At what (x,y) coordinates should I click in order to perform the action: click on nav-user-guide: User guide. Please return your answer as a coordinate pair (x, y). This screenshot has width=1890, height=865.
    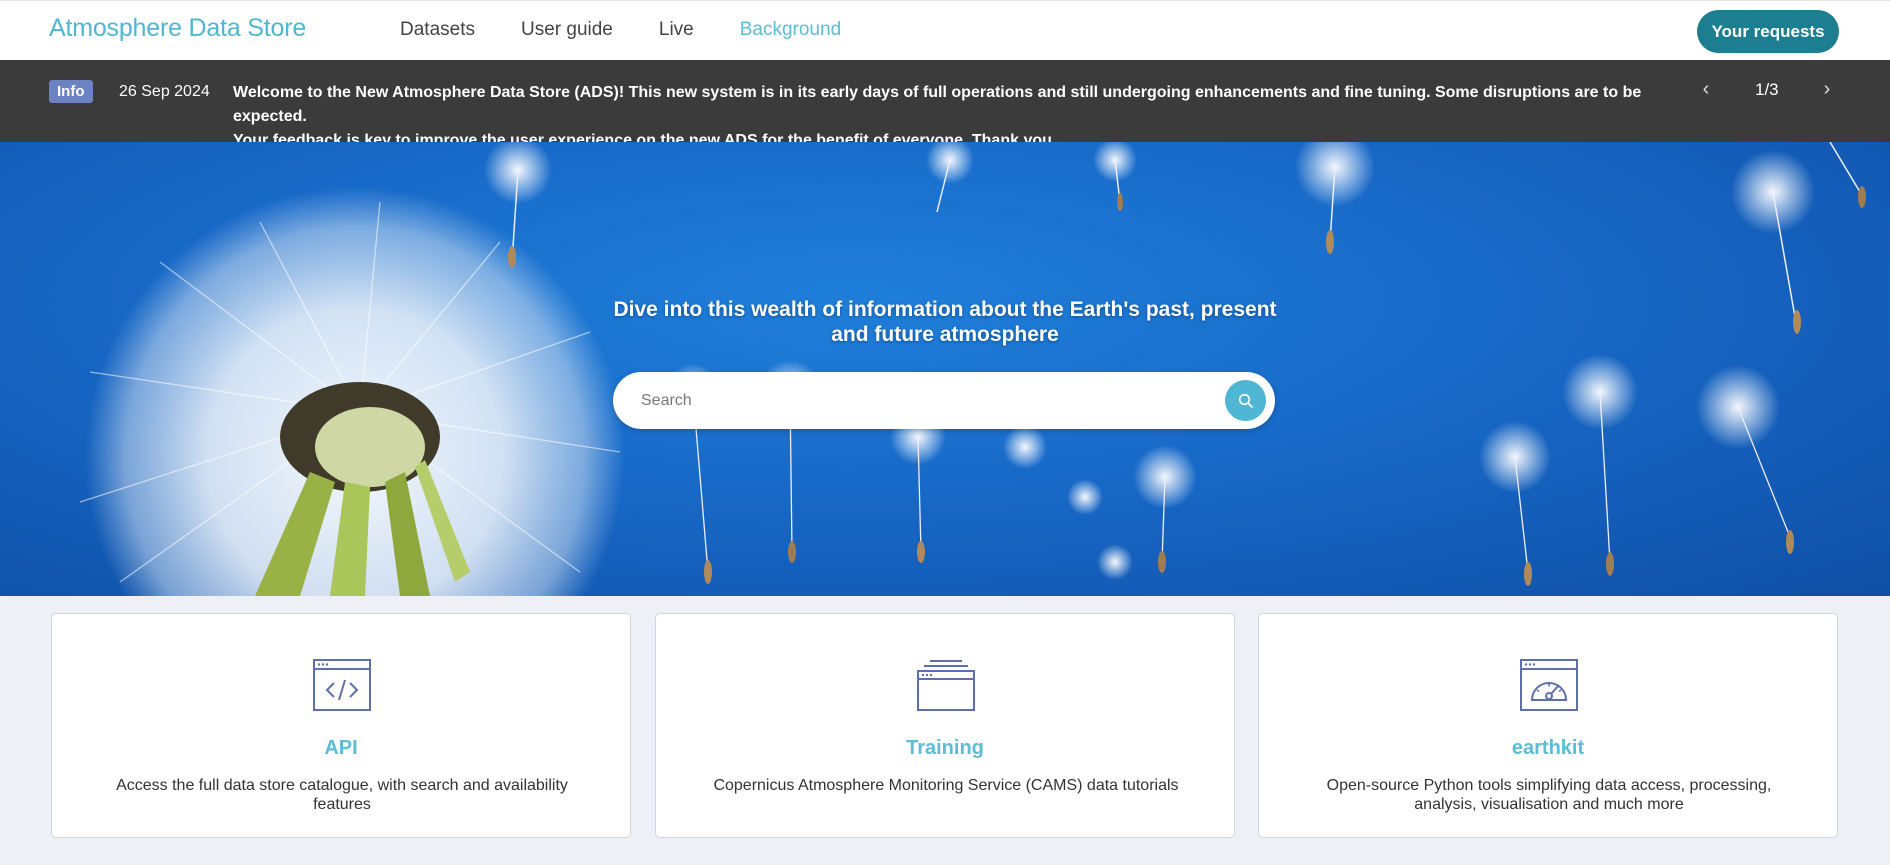
    Looking at the image, I should click on (567, 30).